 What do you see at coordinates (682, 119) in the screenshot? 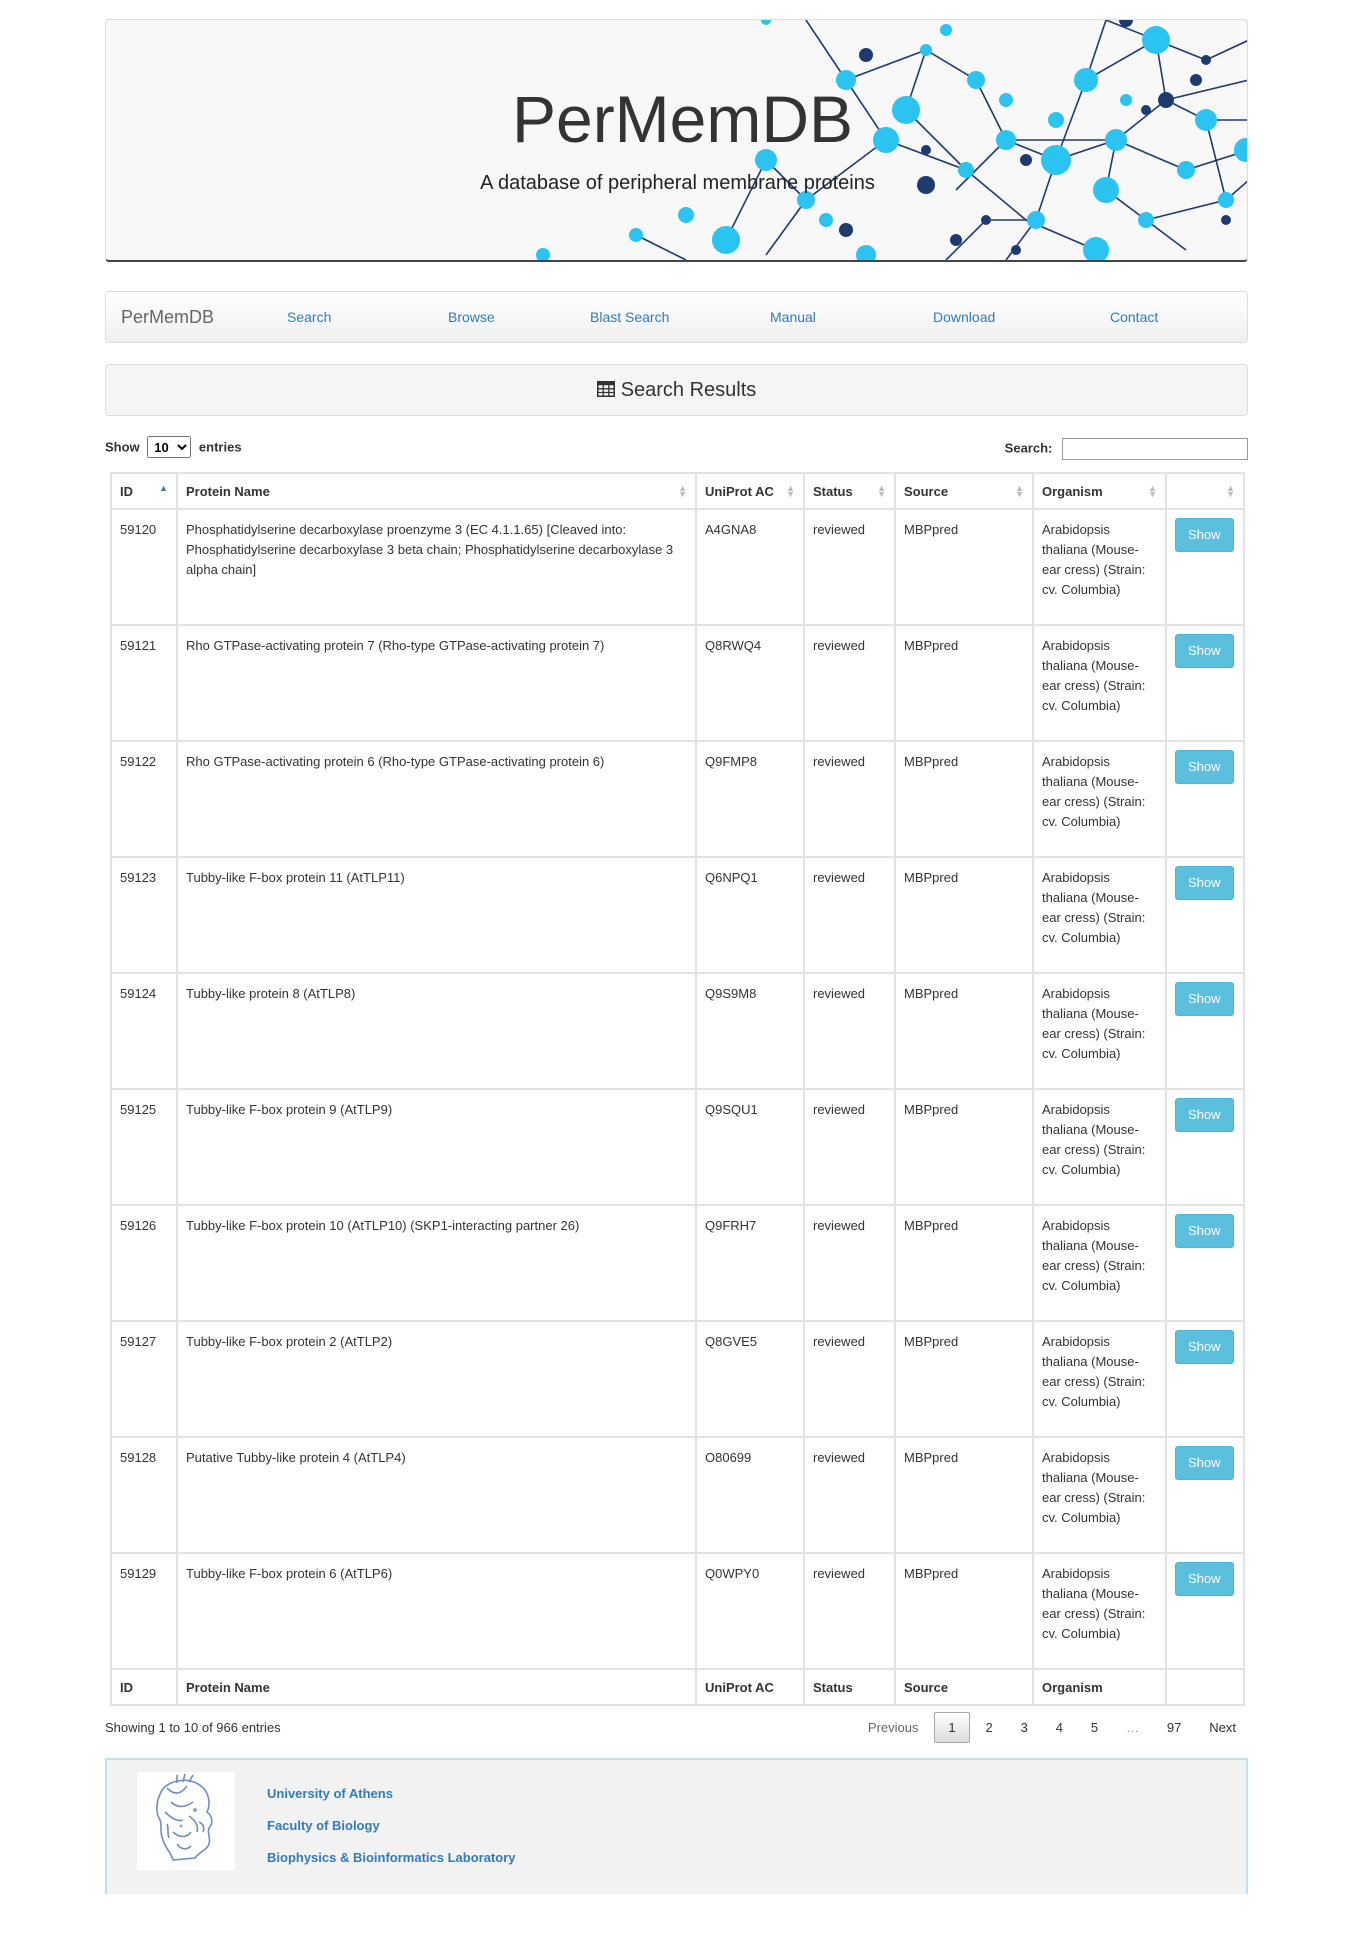
I see `site-title: PerMemDB` at bounding box center [682, 119].